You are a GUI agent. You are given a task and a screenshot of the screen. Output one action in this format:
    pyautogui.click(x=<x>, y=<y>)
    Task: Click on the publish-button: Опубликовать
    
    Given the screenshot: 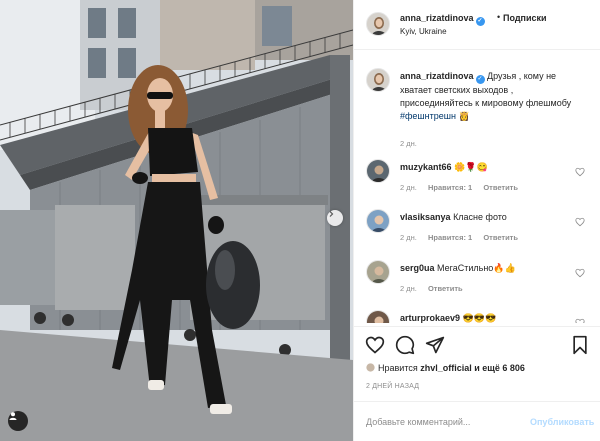 What is the action you would take?
    pyautogui.click(x=562, y=422)
    